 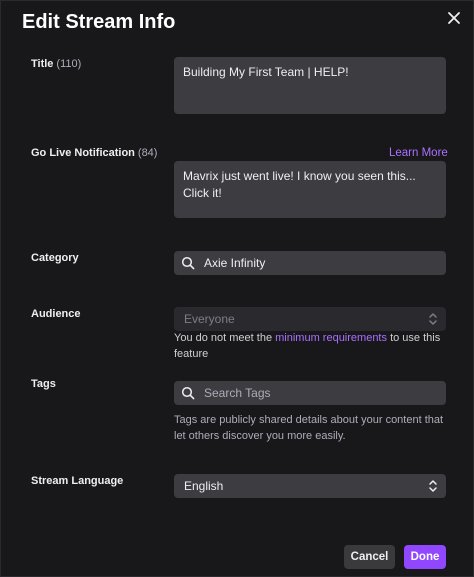 What do you see at coordinates (266, 72) in the screenshot?
I see `title-input-value: Building My First Team | HELP!` at bounding box center [266, 72].